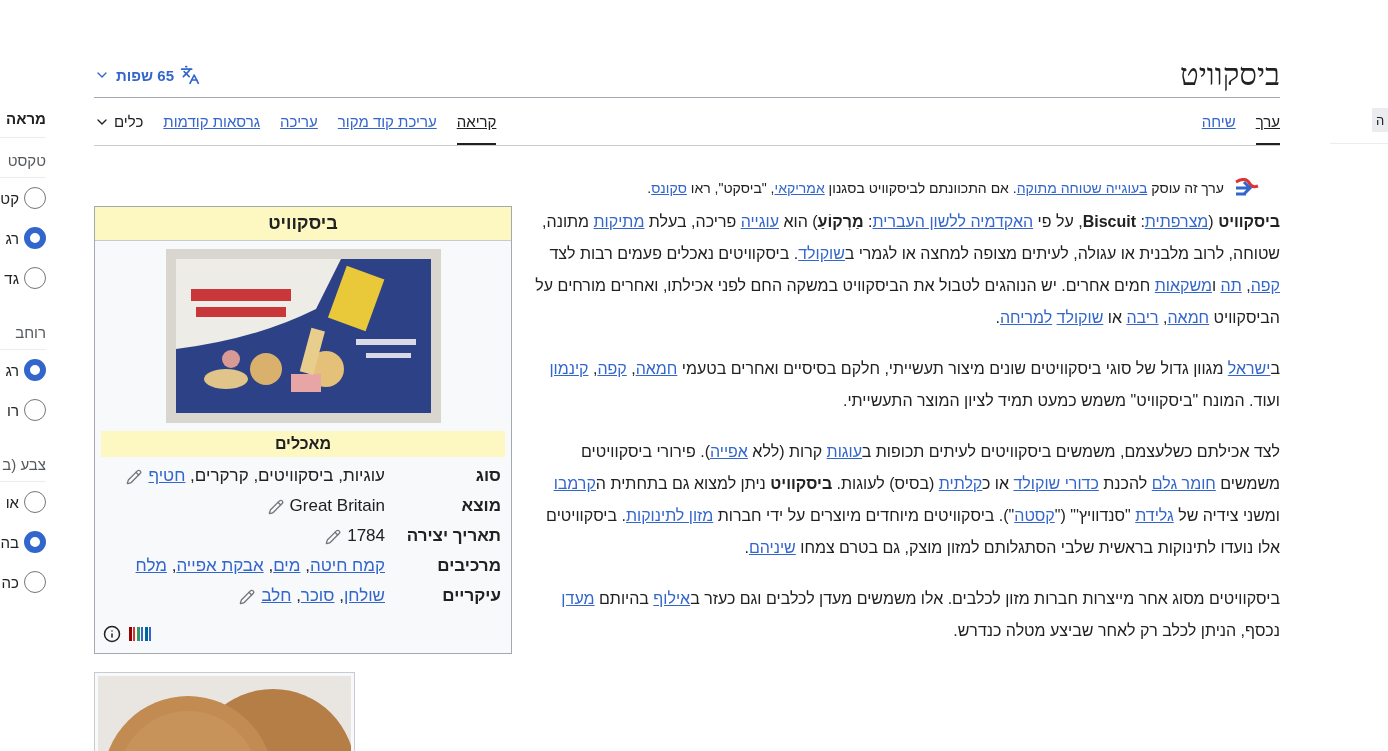  Describe the element at coordinates (1380, 120) in the screenshot. I see `side-tab: ה` at that location.